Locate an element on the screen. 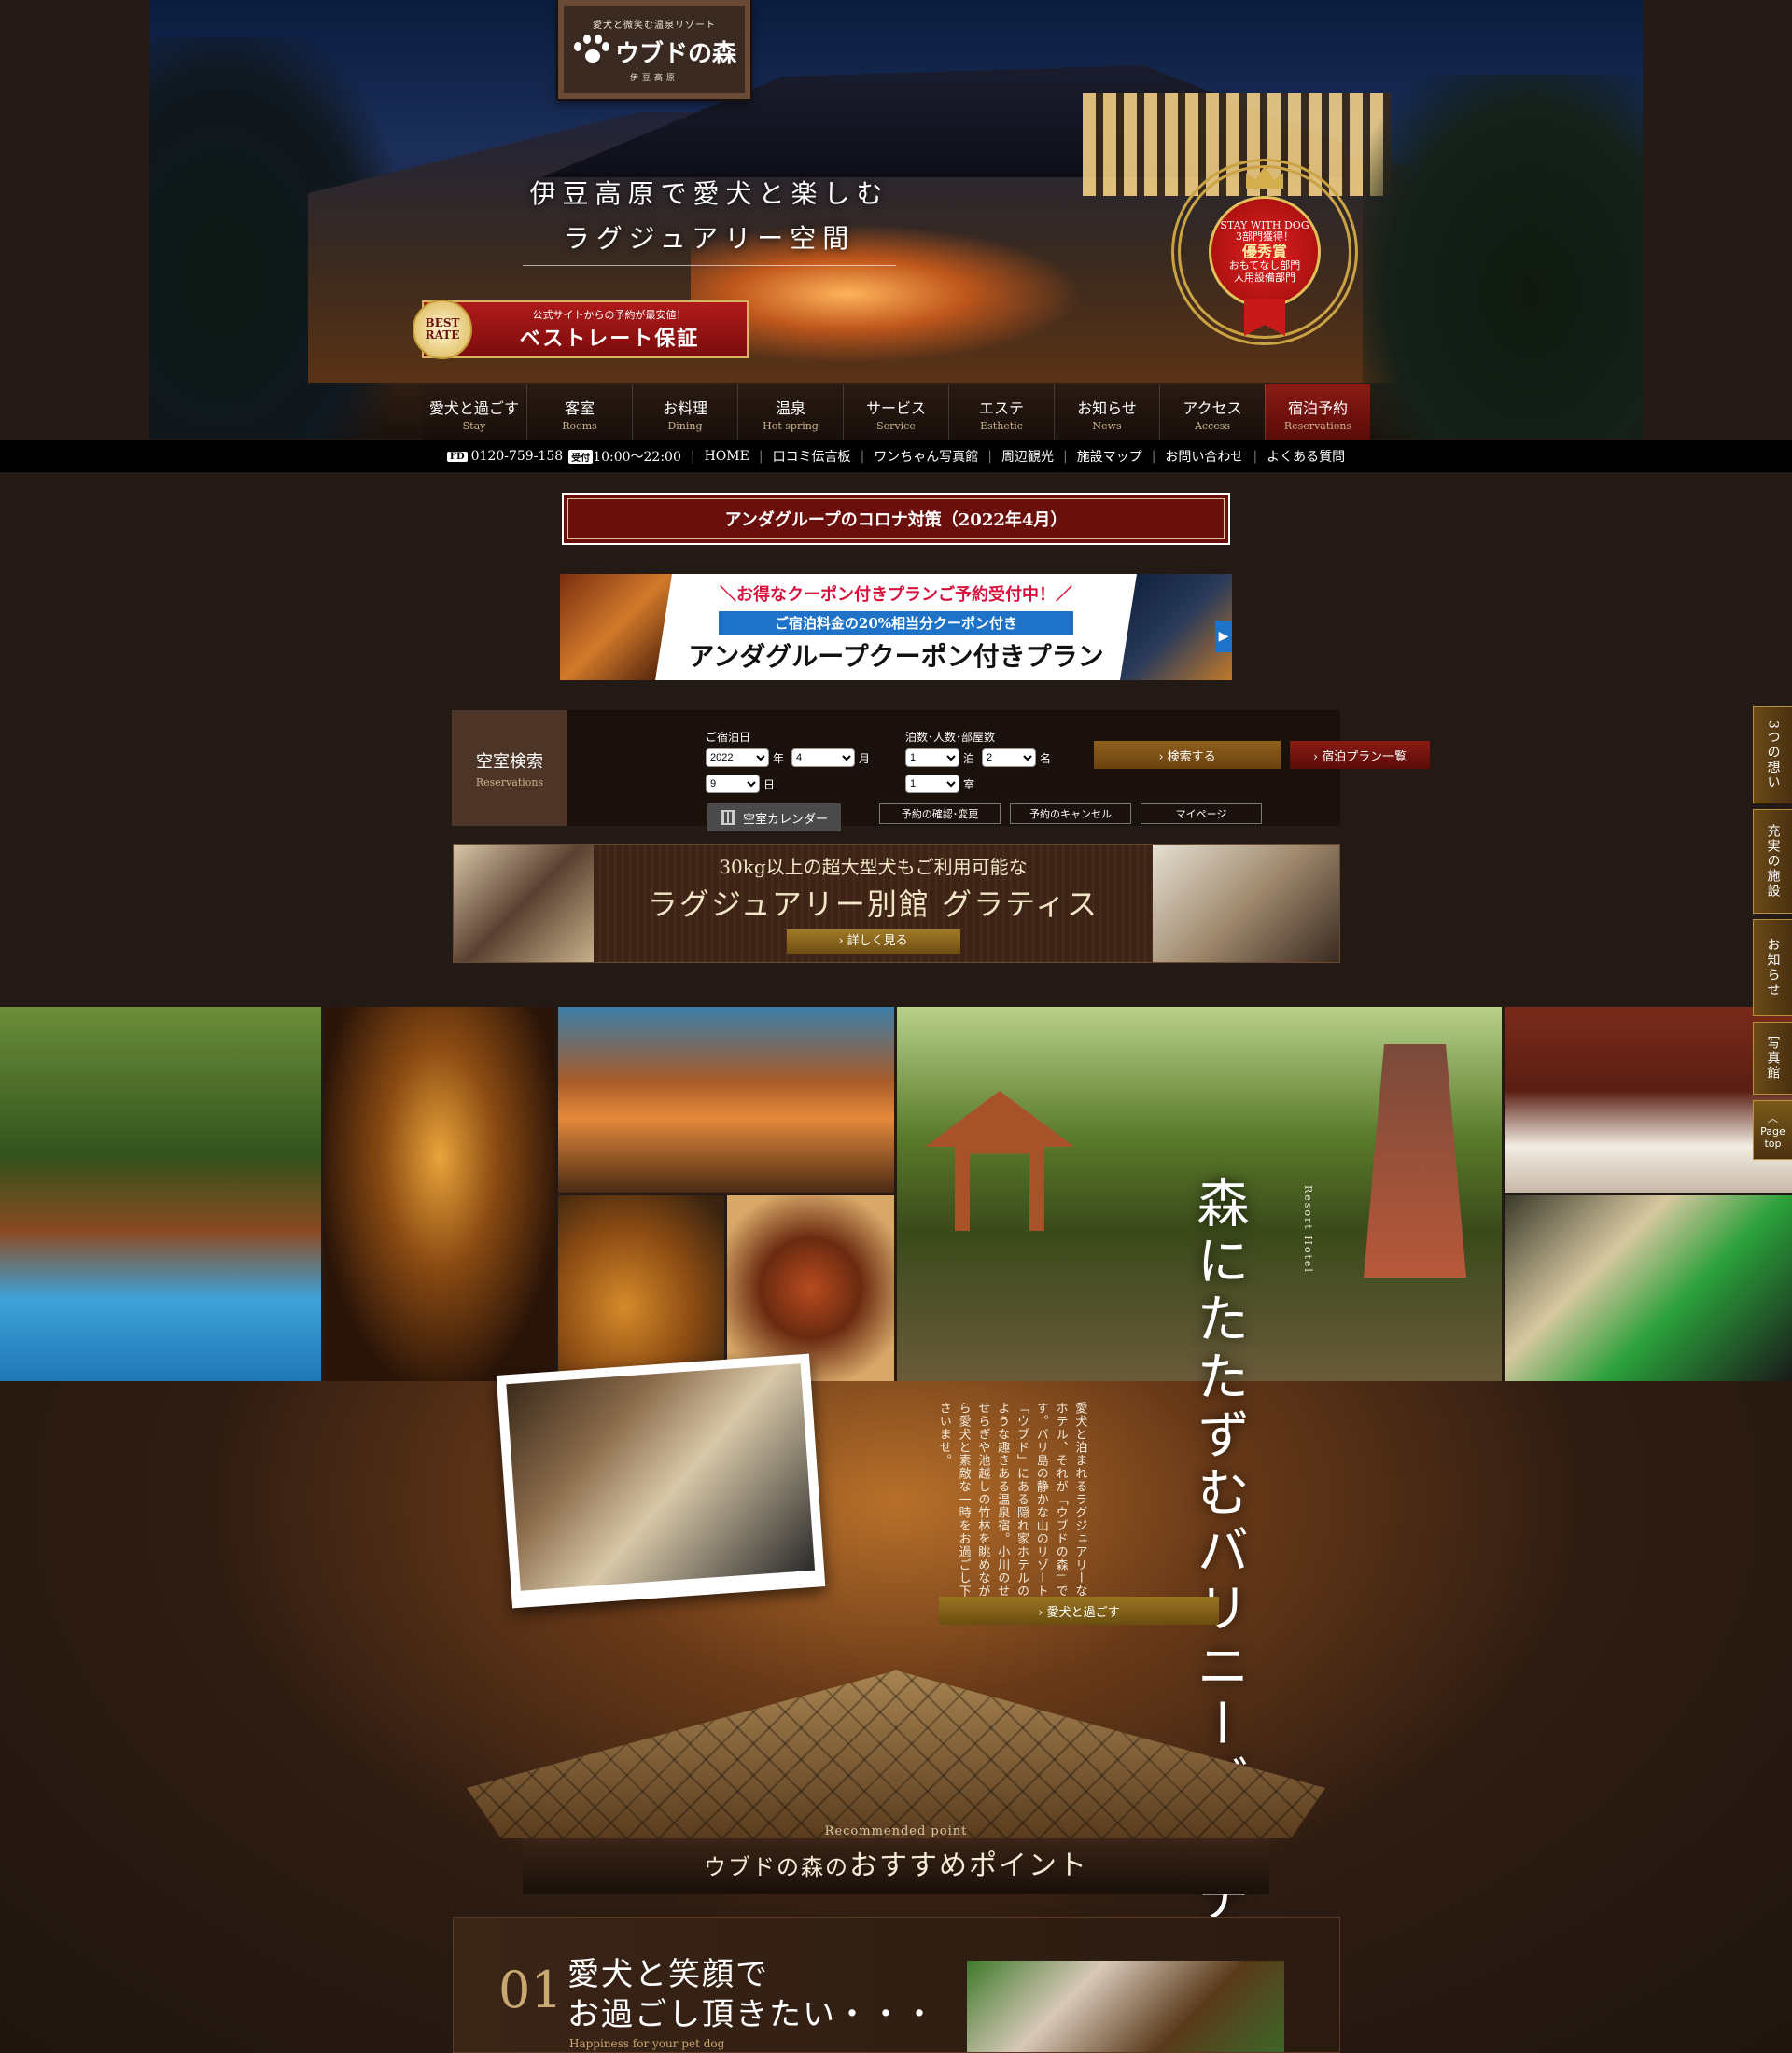 The height and width of the screenshot is (2053, 1792). nav-item-dining: お料理 Dining is located at coordinates (684, 412).